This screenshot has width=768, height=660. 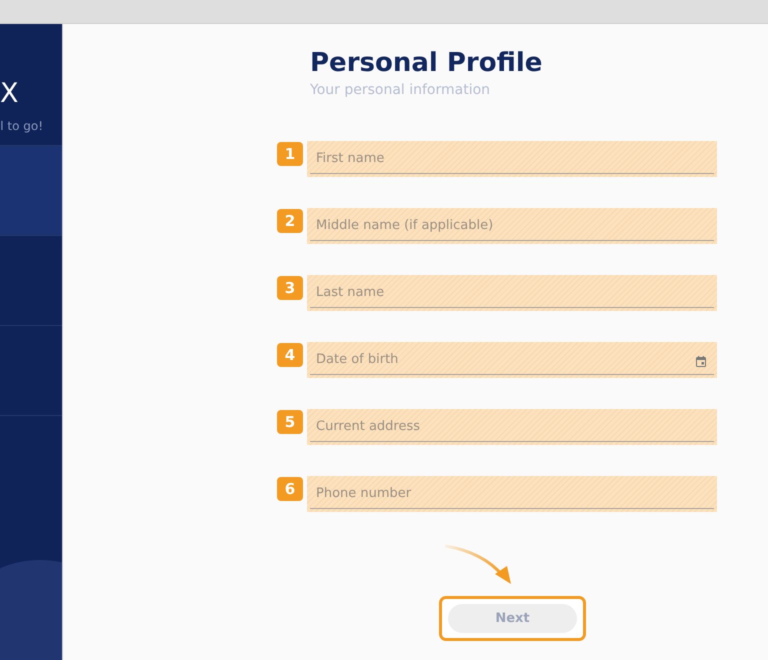 I want to click on next-button: Next, so click(x=512, y=618).